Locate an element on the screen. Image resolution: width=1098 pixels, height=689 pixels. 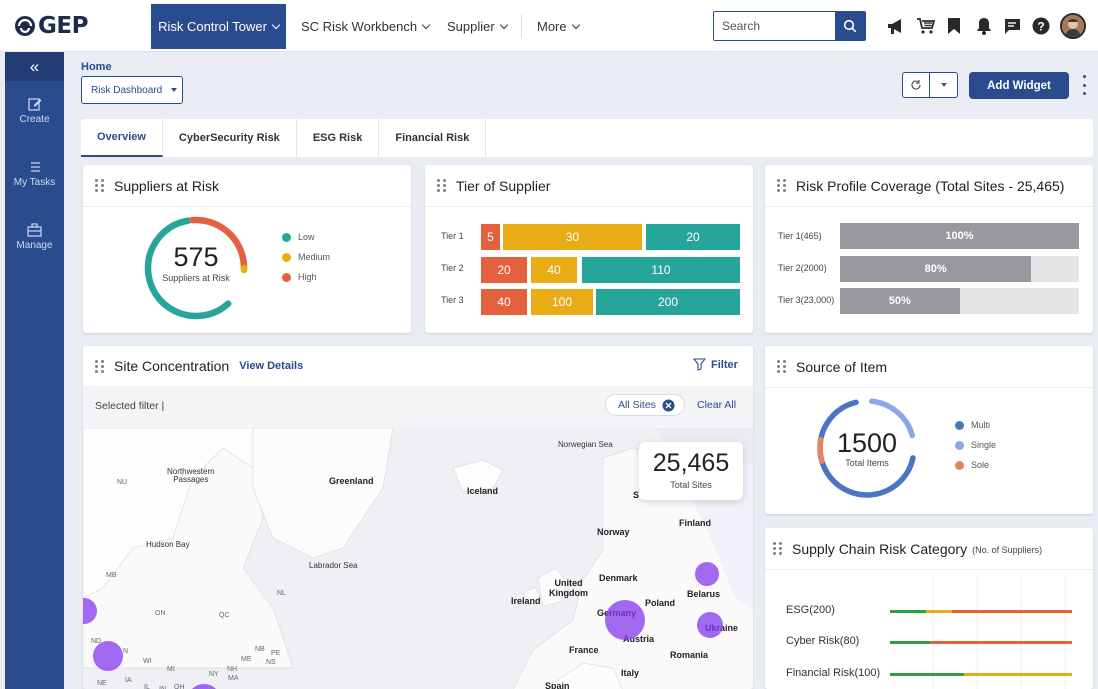
legend-low: Low is located at coordinates (298, 237).